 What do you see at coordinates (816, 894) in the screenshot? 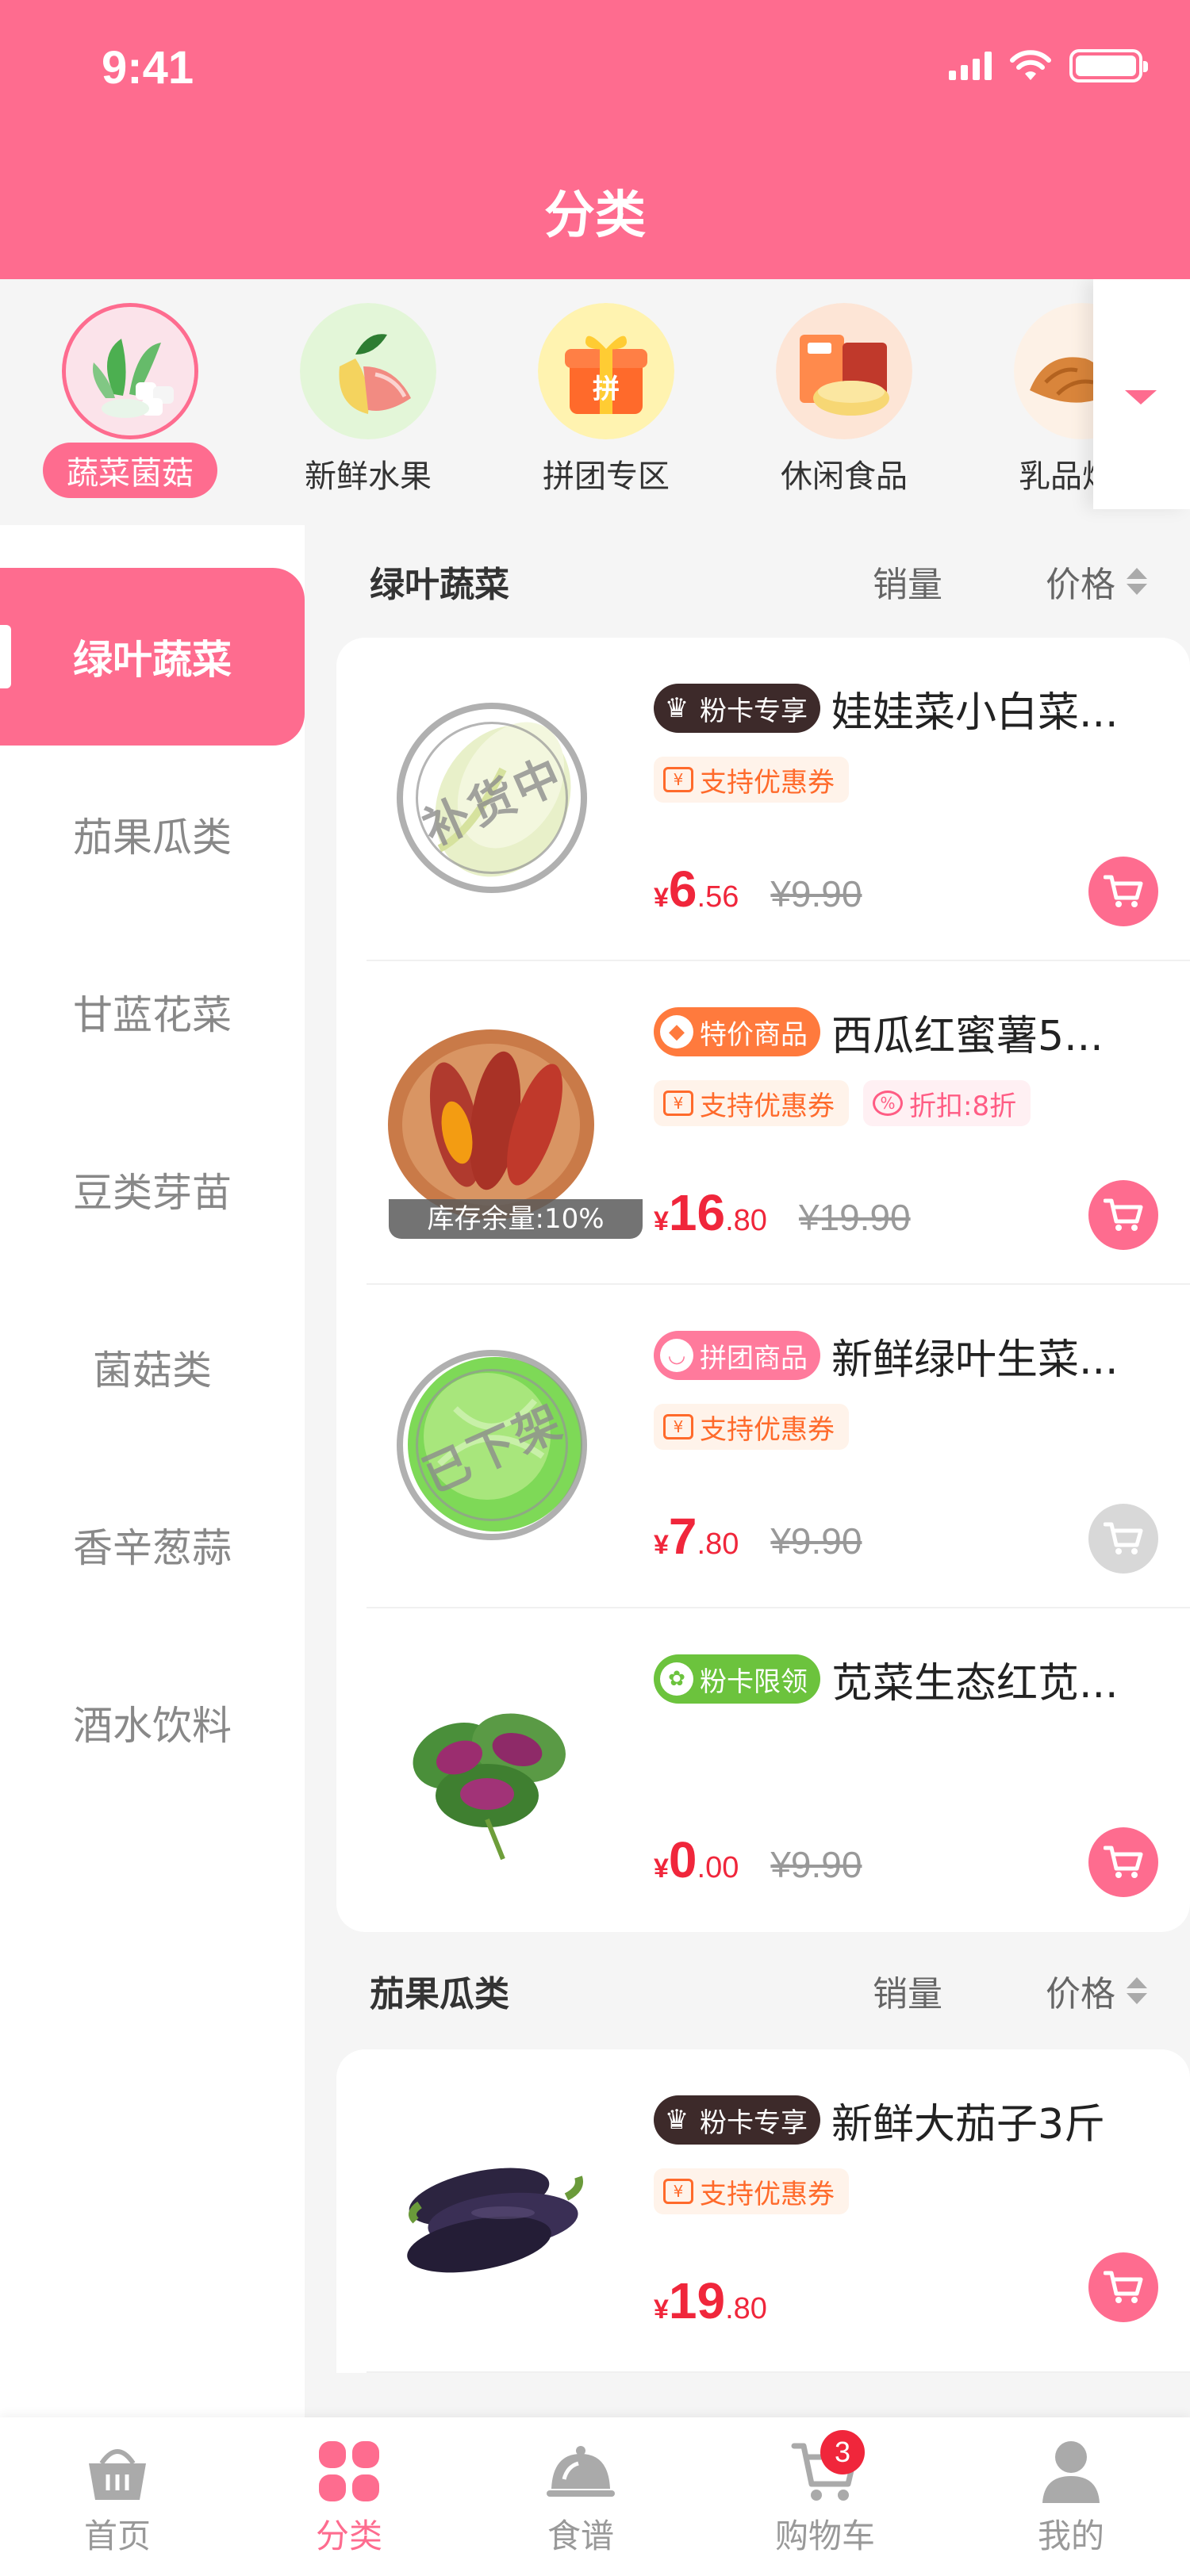
I see `original-price: ¥9.90` at bounding box center [816, 894].